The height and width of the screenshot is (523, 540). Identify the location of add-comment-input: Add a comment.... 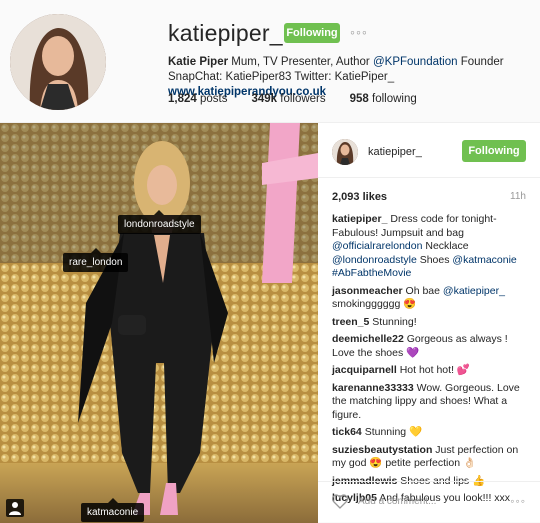
(397, 501).